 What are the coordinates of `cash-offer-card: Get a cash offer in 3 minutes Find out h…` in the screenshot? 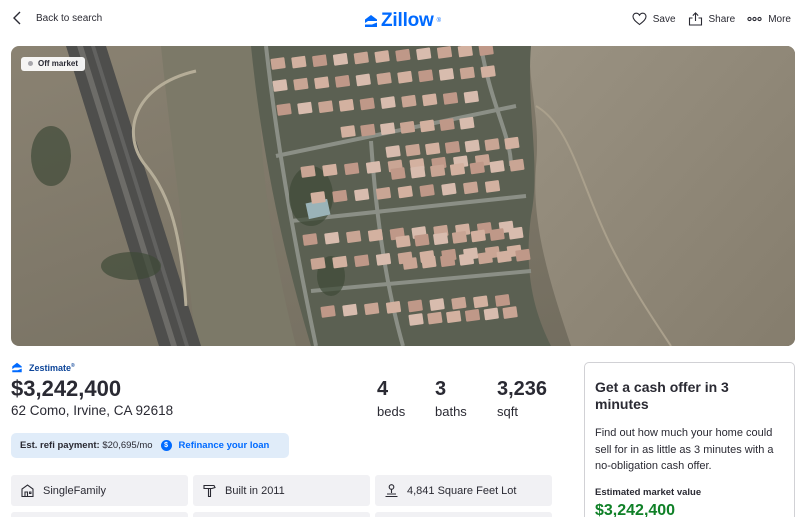 It's located at (689, 439).